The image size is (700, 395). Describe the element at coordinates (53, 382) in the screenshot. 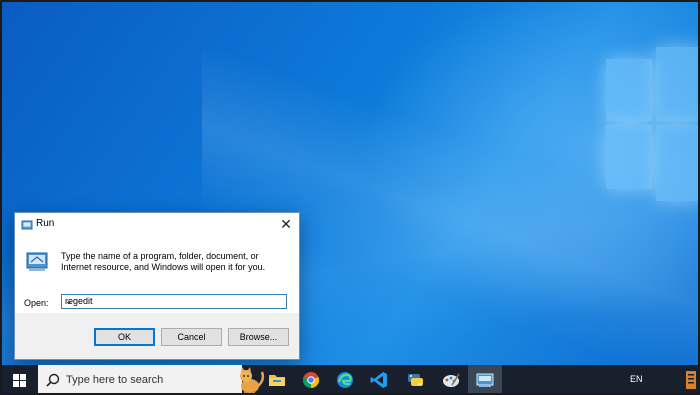

I see `search-icon` at that location.